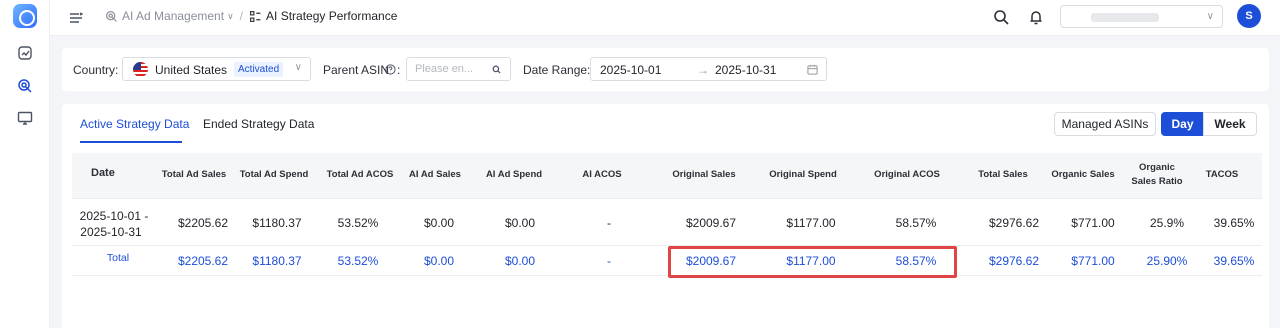 The image size is (1280, 328). What do you see at coordinates (118, 258) in the screenshot?
I see `total-label: Total` at bounding box center [118, 258].